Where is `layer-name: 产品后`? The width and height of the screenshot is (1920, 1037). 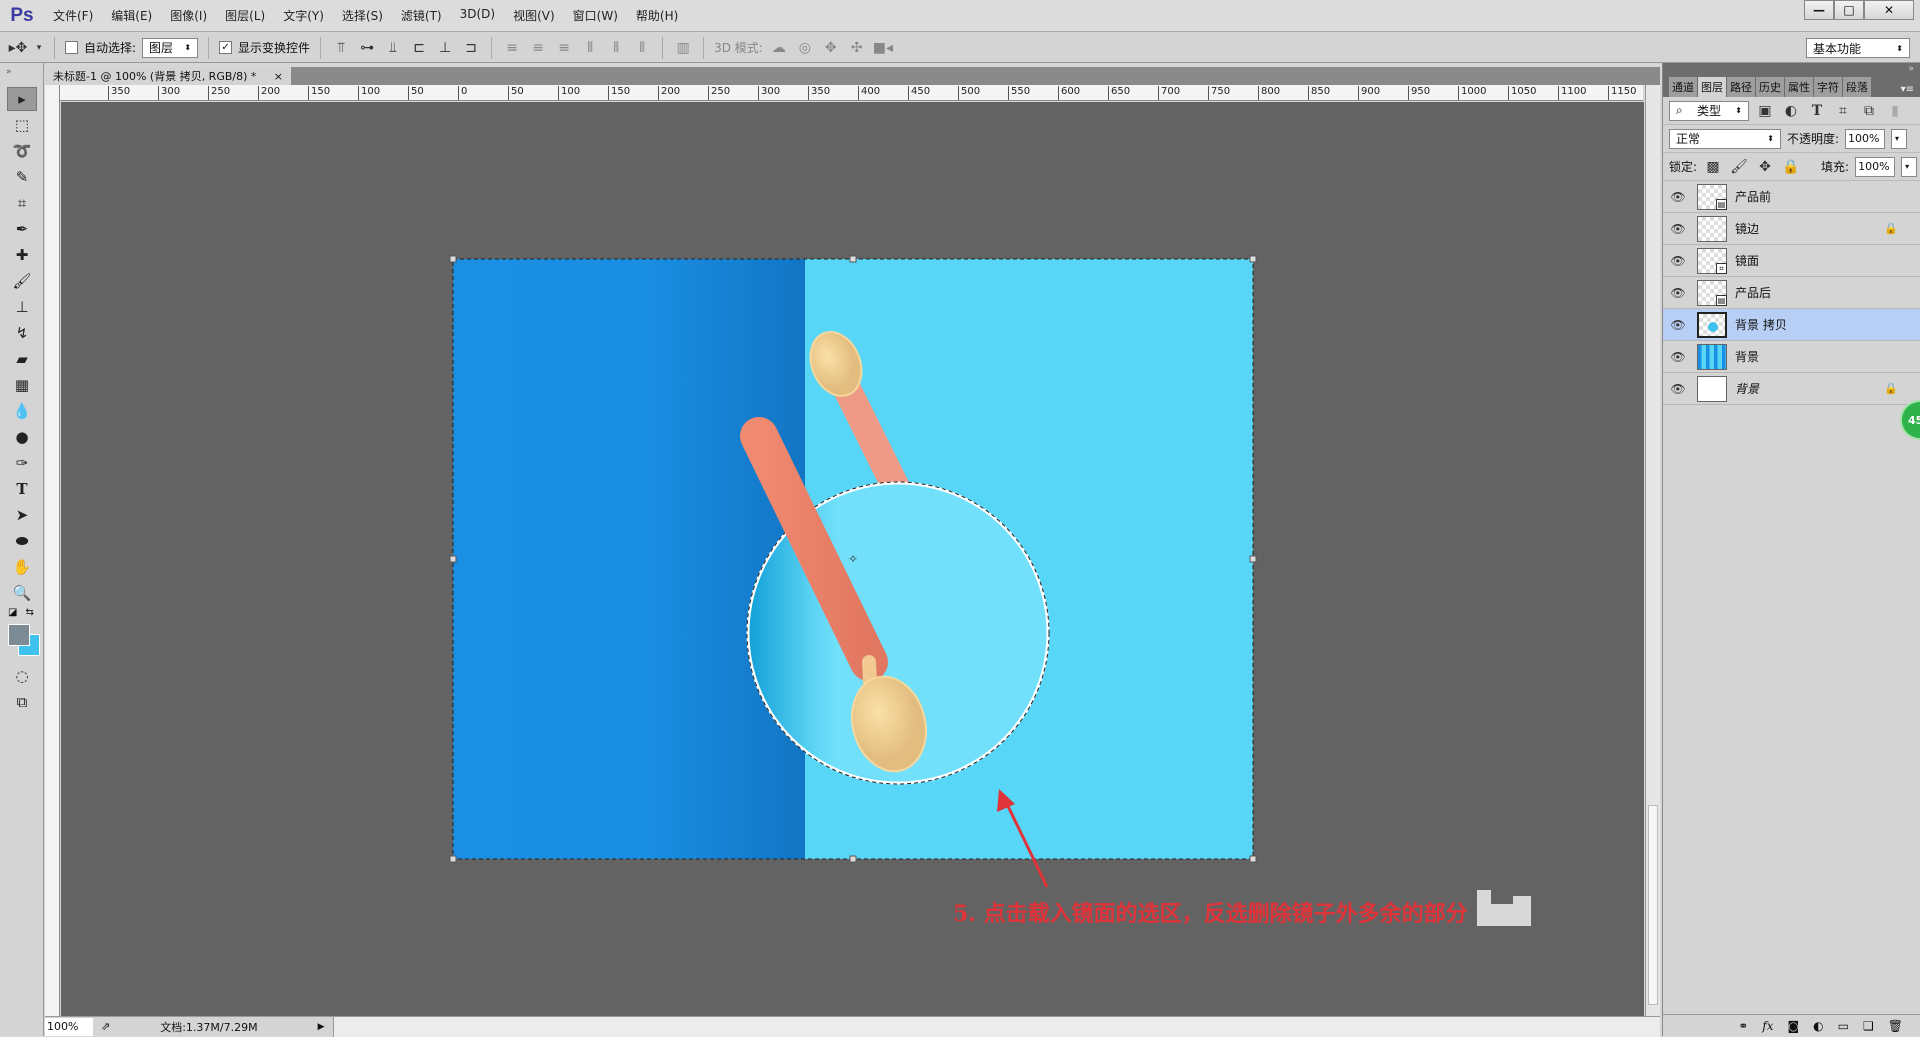 layer-name: 产品后 is located at coordinates (1753, 292).